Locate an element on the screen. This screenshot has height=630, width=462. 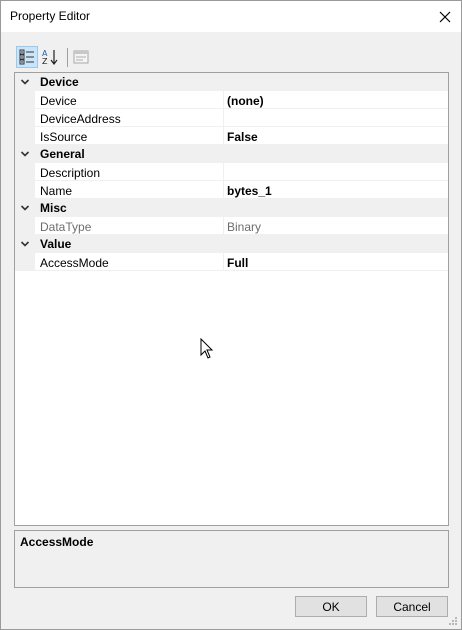
category-row-general: General is located at coordinates (231, 154).